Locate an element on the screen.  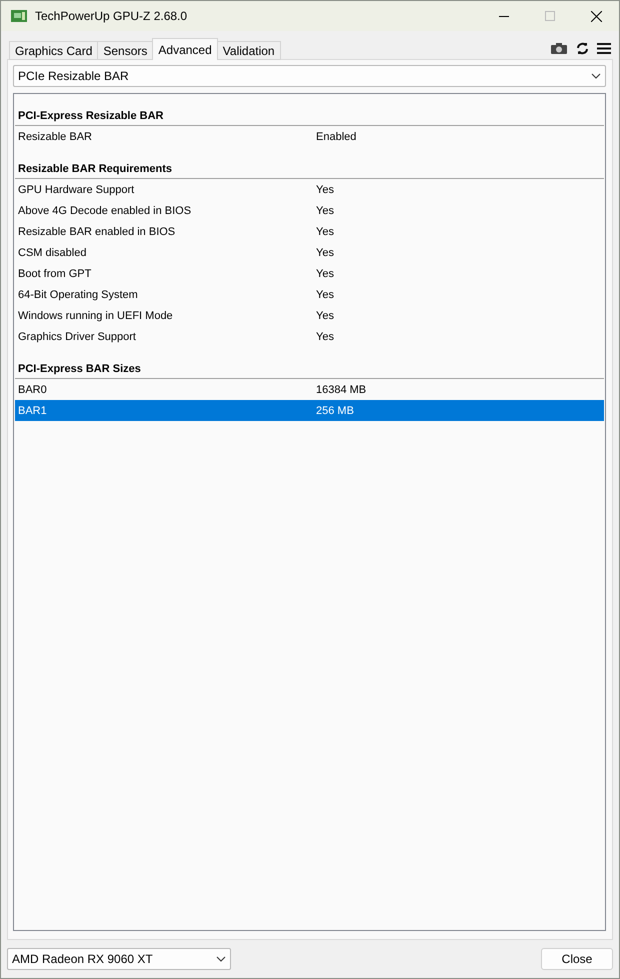
section-title: PCI-Express BAR Sizes is located at coordinates (309, 370).